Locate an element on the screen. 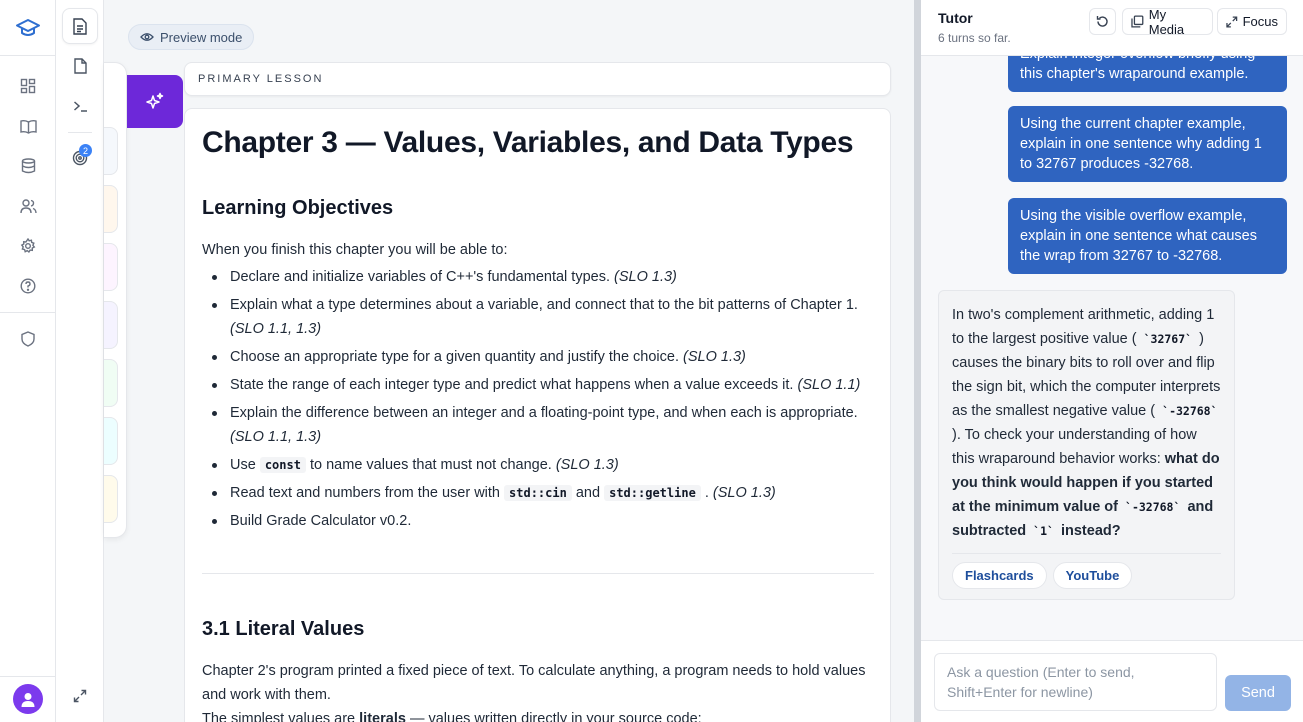 This screenshot has width=1303, height=722. refresh-icon is located at coordinates (1102, 21).